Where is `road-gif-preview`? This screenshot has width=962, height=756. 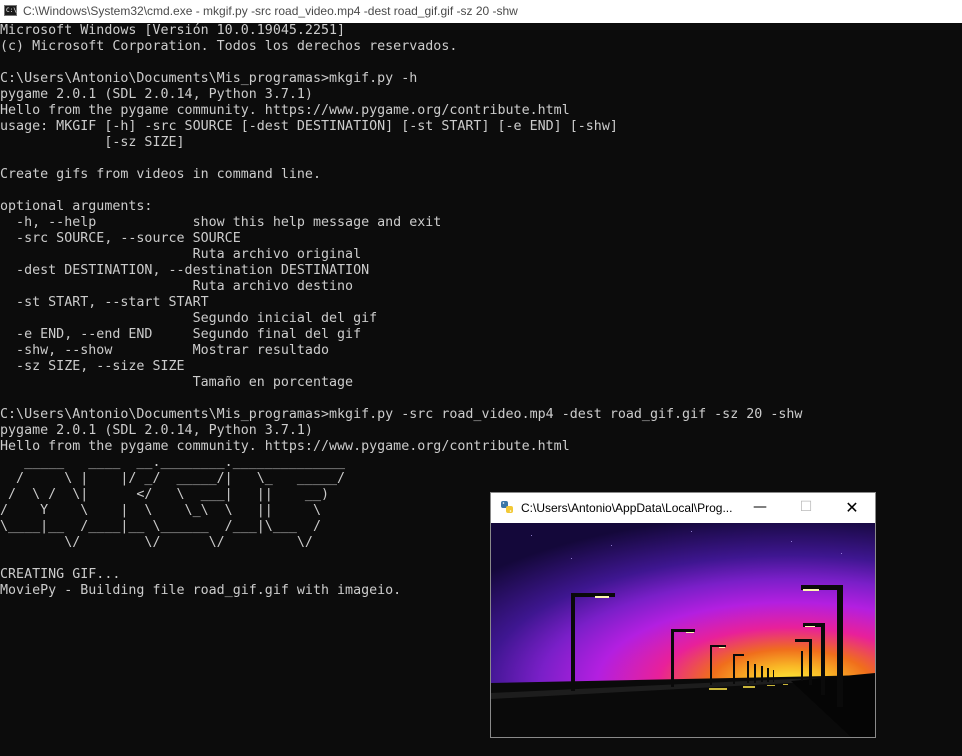 road-gif-preview is located at coordinates (683, 630).